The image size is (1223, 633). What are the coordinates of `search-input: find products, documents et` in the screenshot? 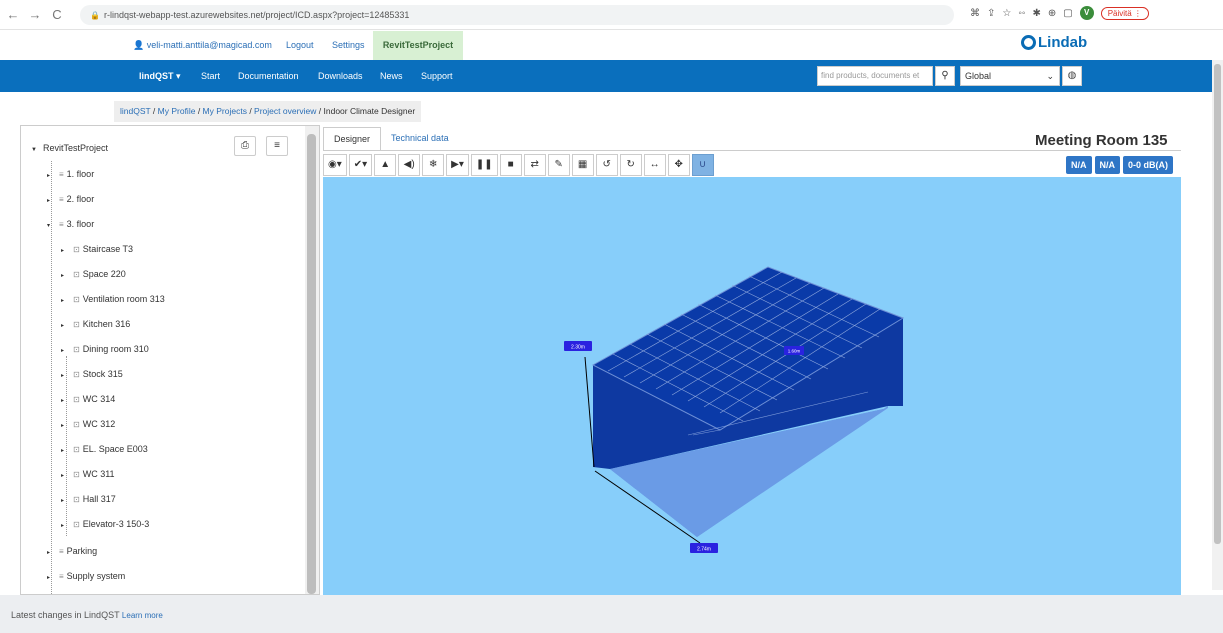 It's located at (875, 76).